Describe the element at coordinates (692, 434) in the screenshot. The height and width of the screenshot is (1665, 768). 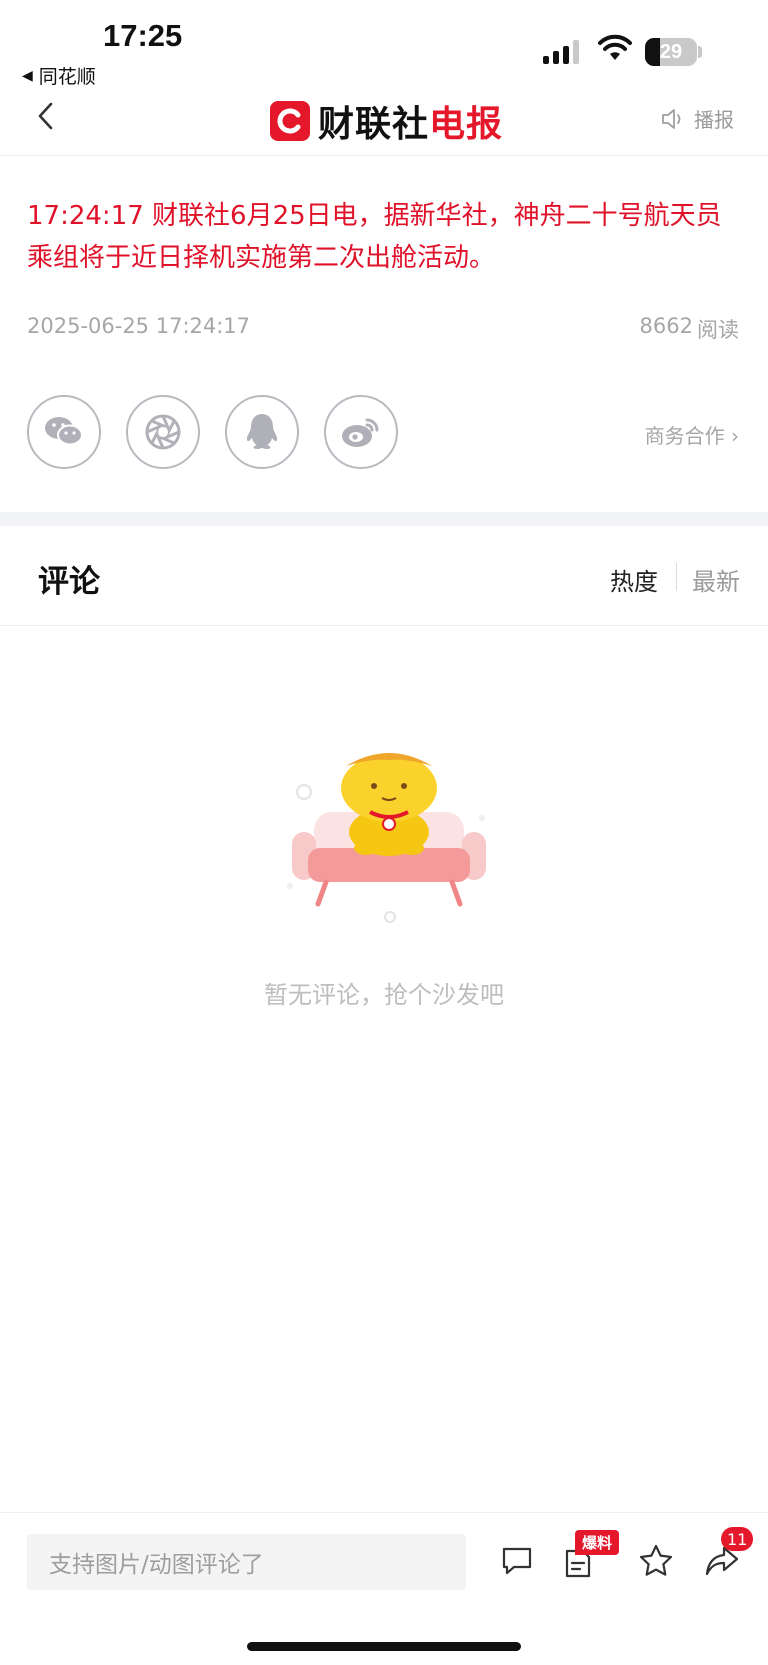
I see `business-cooperation-link: 商务合作 ›` at that location.